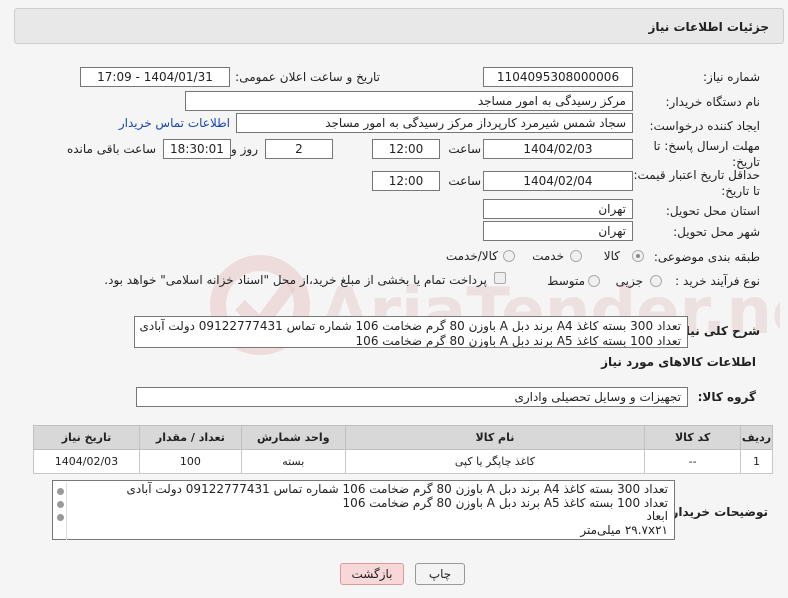 This screenshot has width=788, height=598. What do you see at coordinates (656, 281) in the screenshot?
I see `process-radio-minor` at bounding box center [656, 281].